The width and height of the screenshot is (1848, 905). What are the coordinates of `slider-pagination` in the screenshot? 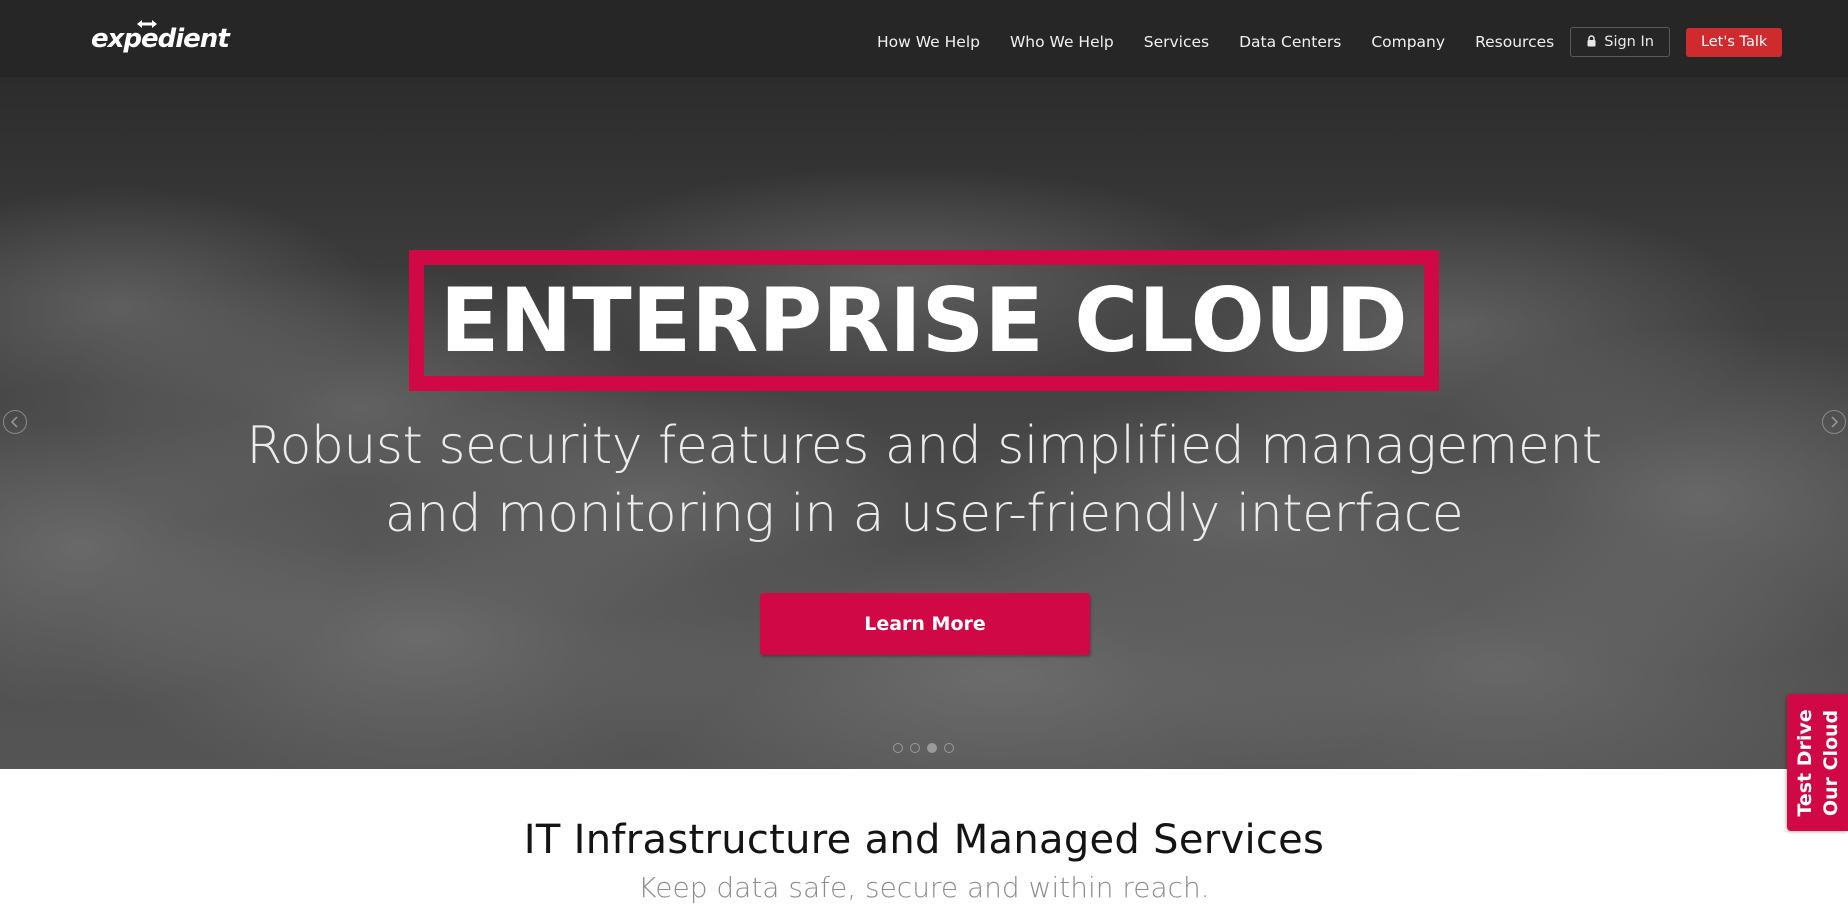 It's located at (927, 748).